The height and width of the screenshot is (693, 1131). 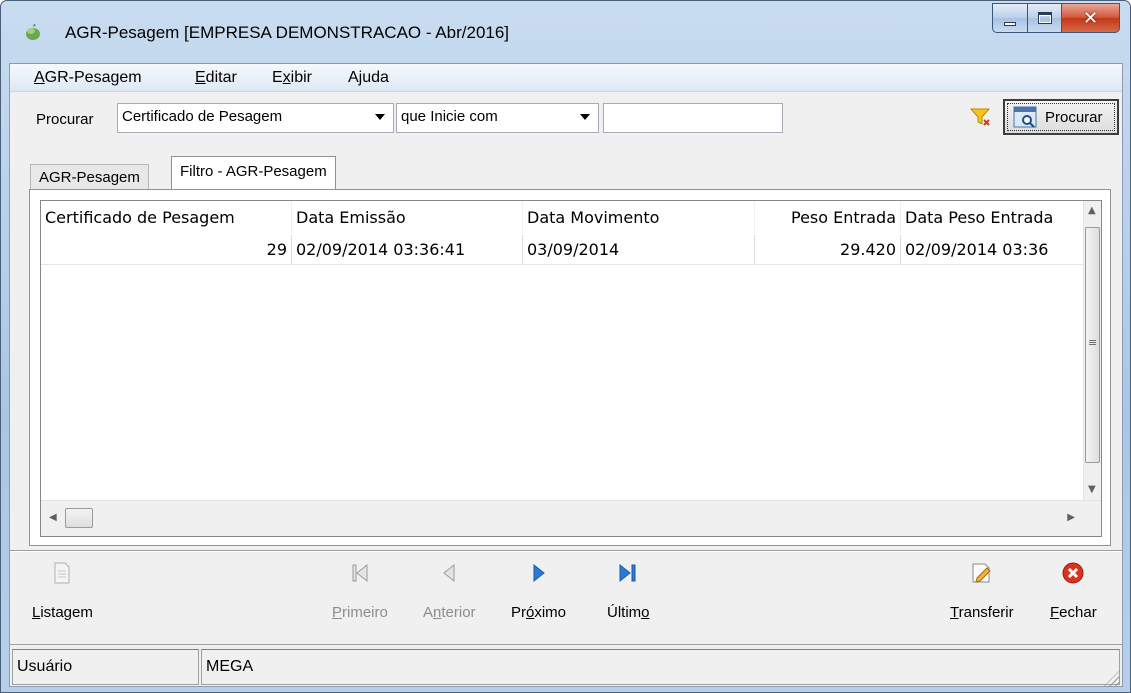 What do you see at coordinates (449, 573) in the screenshot?
I see `previous-icon` at bounding box center [449, 573].